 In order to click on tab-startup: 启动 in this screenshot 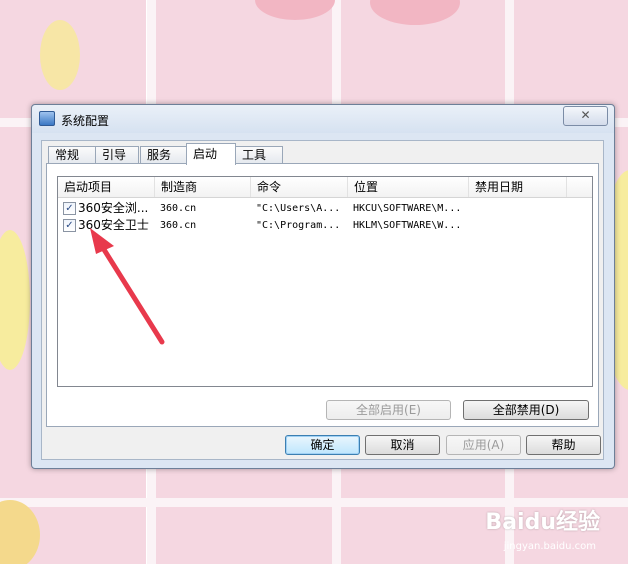, I will do `click(211, 154)`.